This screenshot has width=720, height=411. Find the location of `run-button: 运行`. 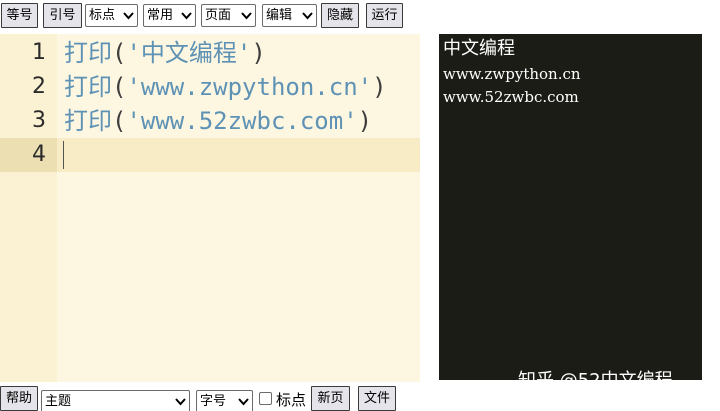

run-button: 运行 is located at coordinates (384, 15).